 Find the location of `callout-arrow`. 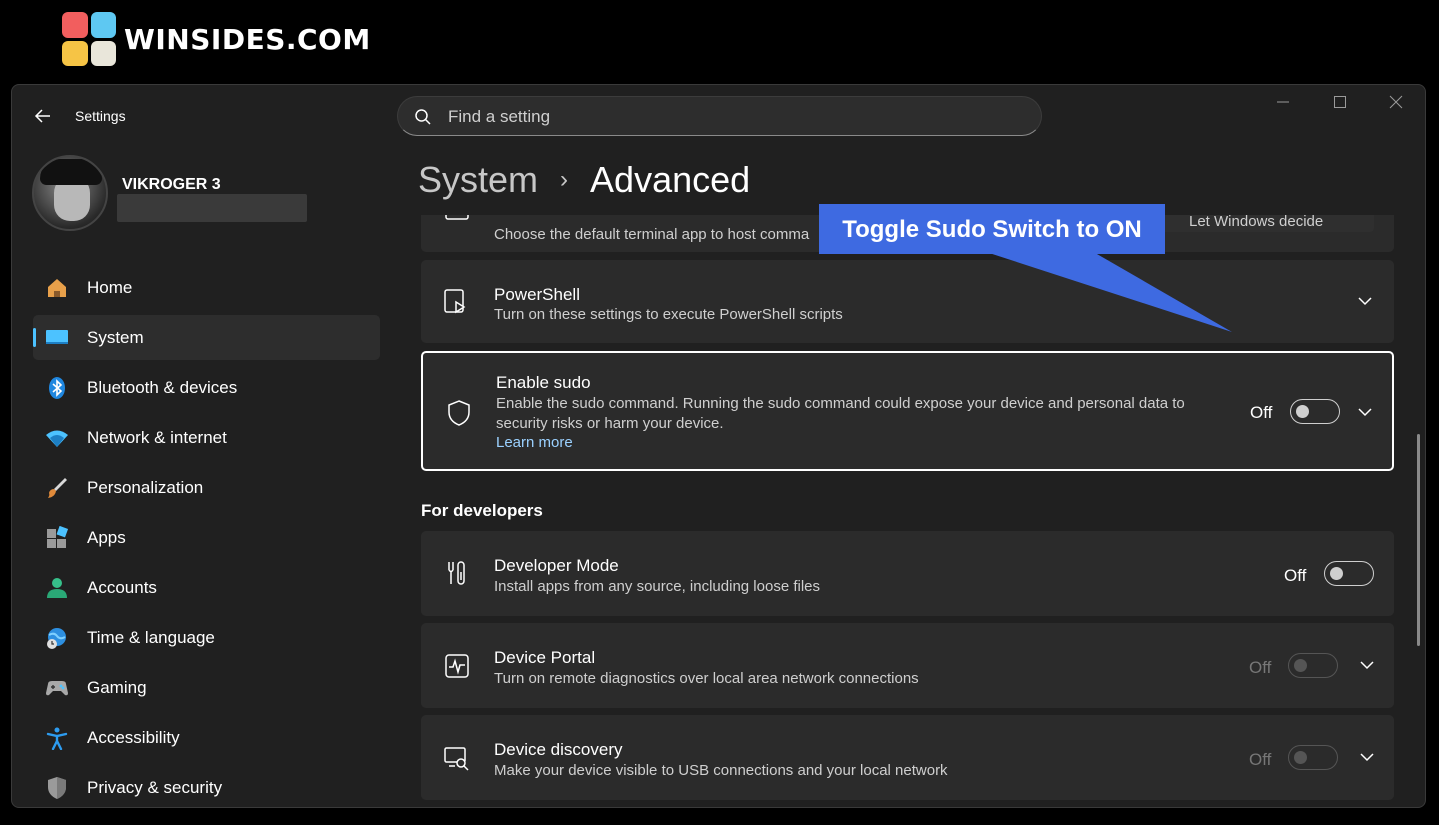

callout-arrow is located at coordinates (1106, 291).